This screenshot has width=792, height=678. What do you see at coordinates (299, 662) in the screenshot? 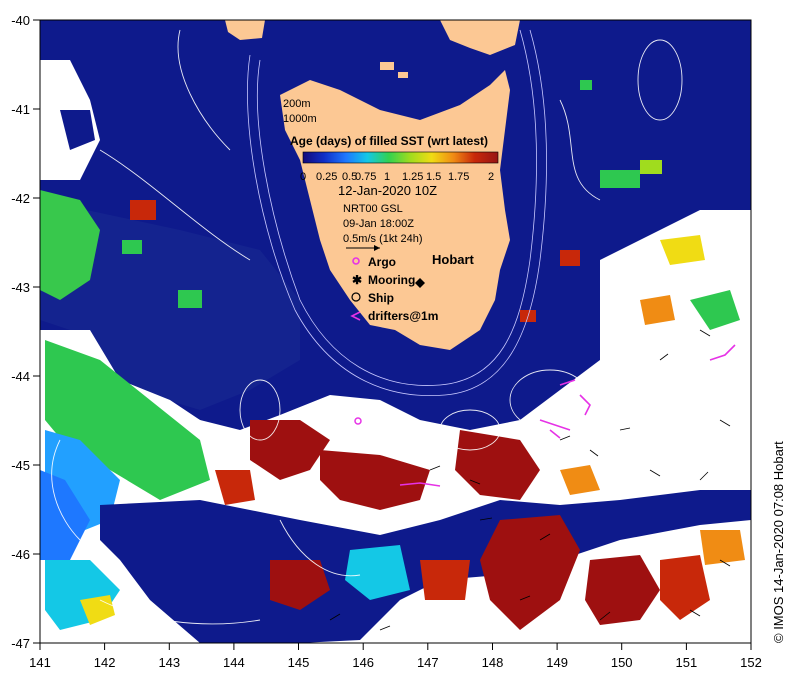
I see `svg-text: 145` at bounding box center [299, 662].